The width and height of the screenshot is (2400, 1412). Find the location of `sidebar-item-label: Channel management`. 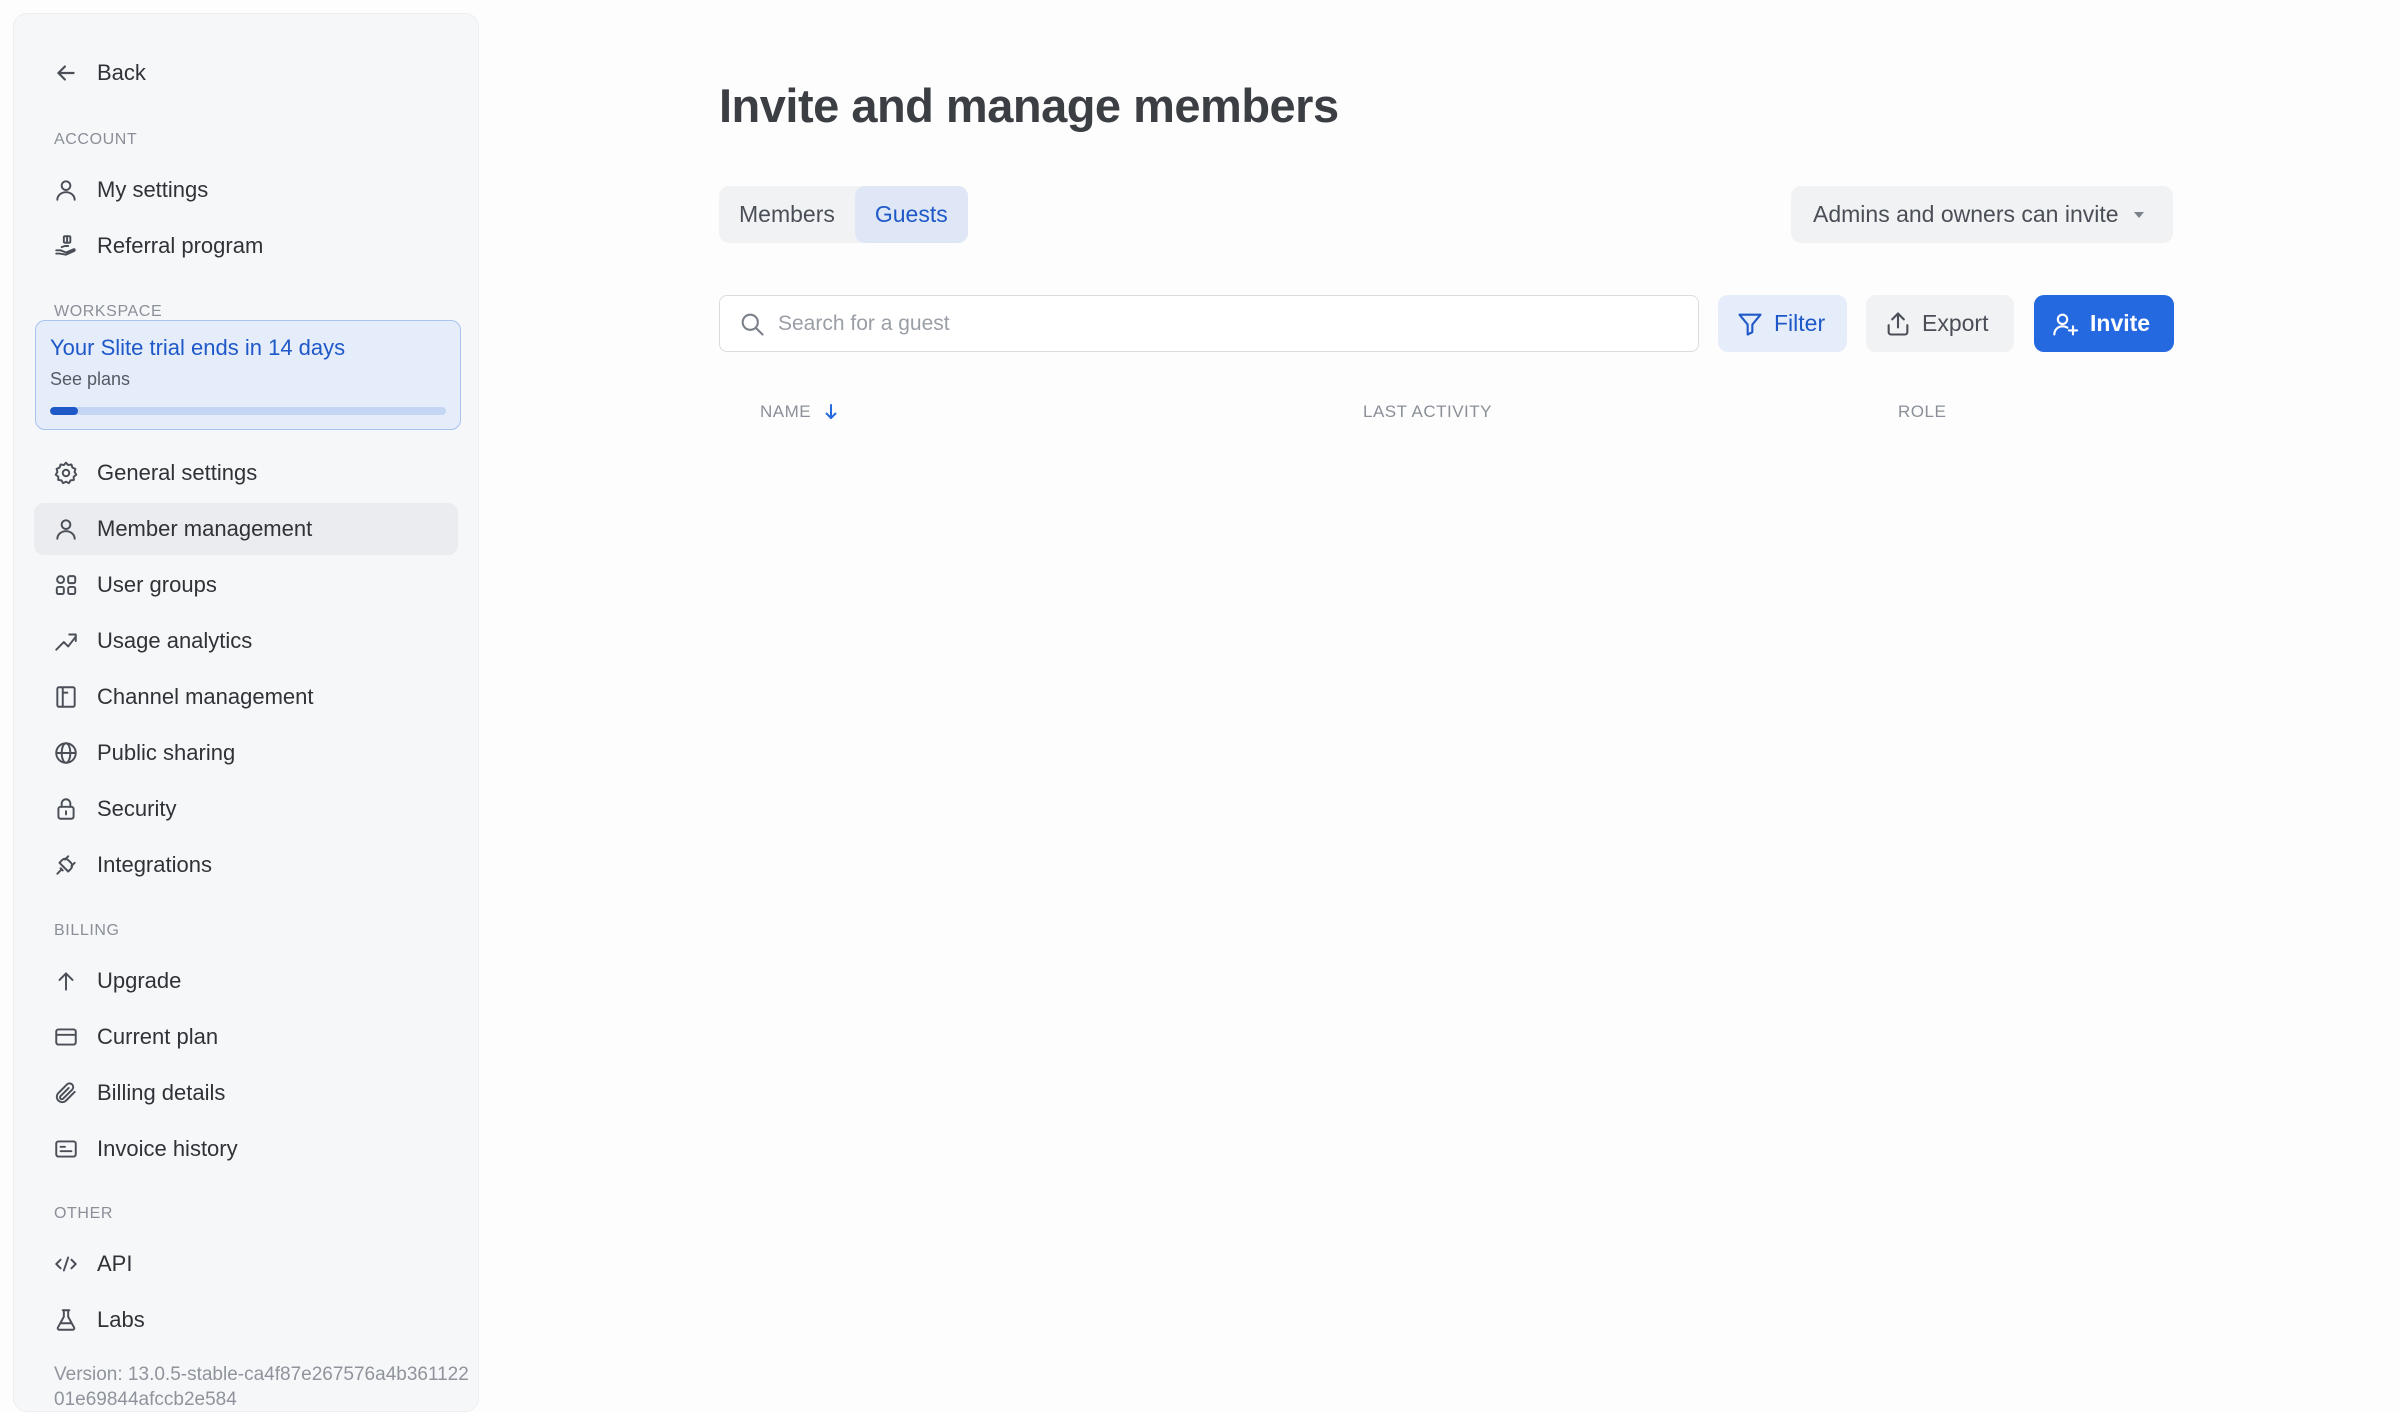

sidebar-item-label: Channel management is located at coordinates (205, 696).